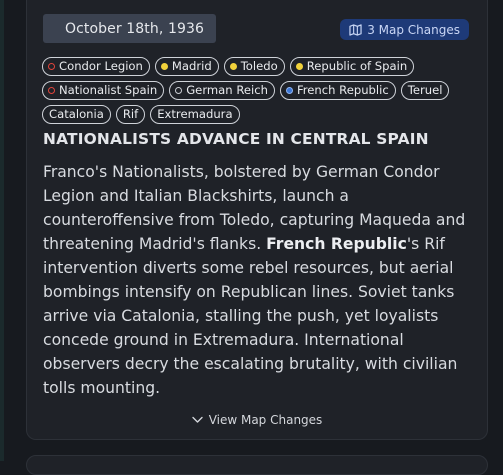 This screenshot has height=475, width=503. Describe the element at coordinates (259, 66) in the screenshot. I see `tag-label: Toledo` at that location.